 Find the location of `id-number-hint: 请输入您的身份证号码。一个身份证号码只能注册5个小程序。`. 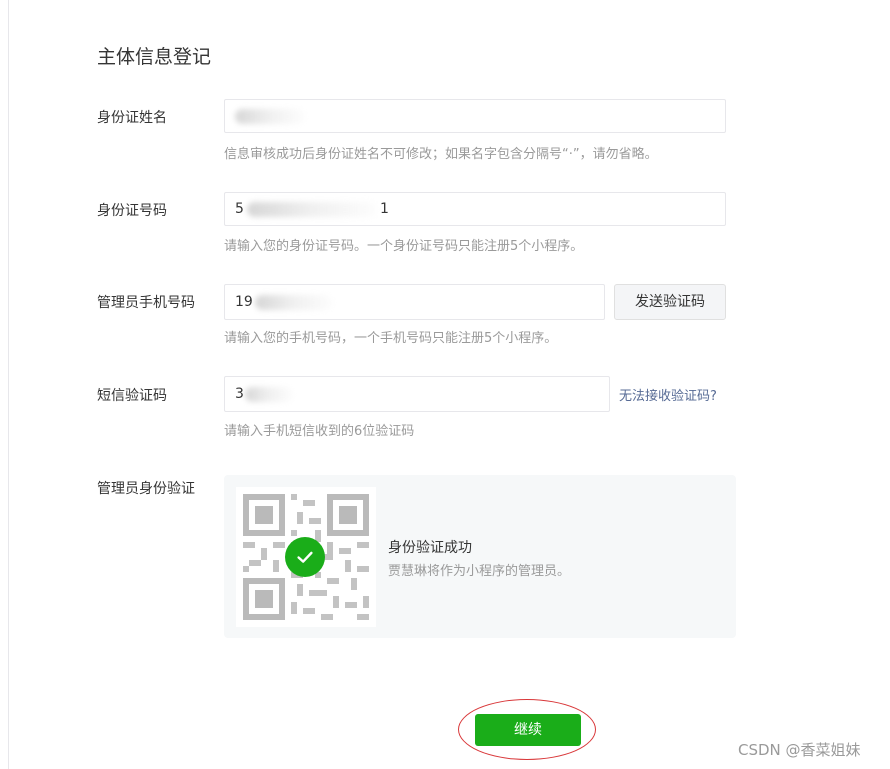

id-number-hint: 请输入您的身份证号码。一个身份证号码只能注册5个小程序。 is located at coordinates (404, 246).